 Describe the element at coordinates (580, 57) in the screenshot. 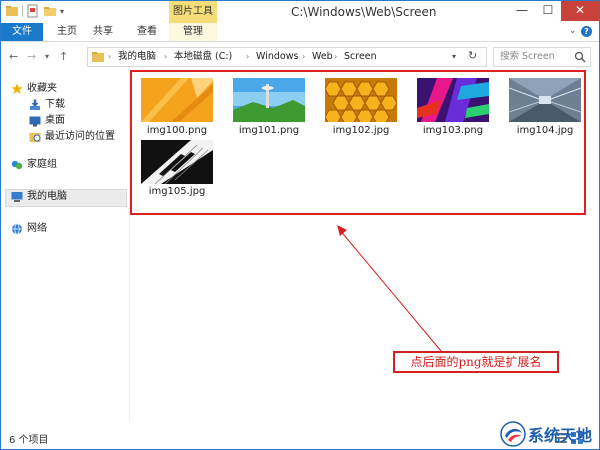

I see `search-icon` at that location.